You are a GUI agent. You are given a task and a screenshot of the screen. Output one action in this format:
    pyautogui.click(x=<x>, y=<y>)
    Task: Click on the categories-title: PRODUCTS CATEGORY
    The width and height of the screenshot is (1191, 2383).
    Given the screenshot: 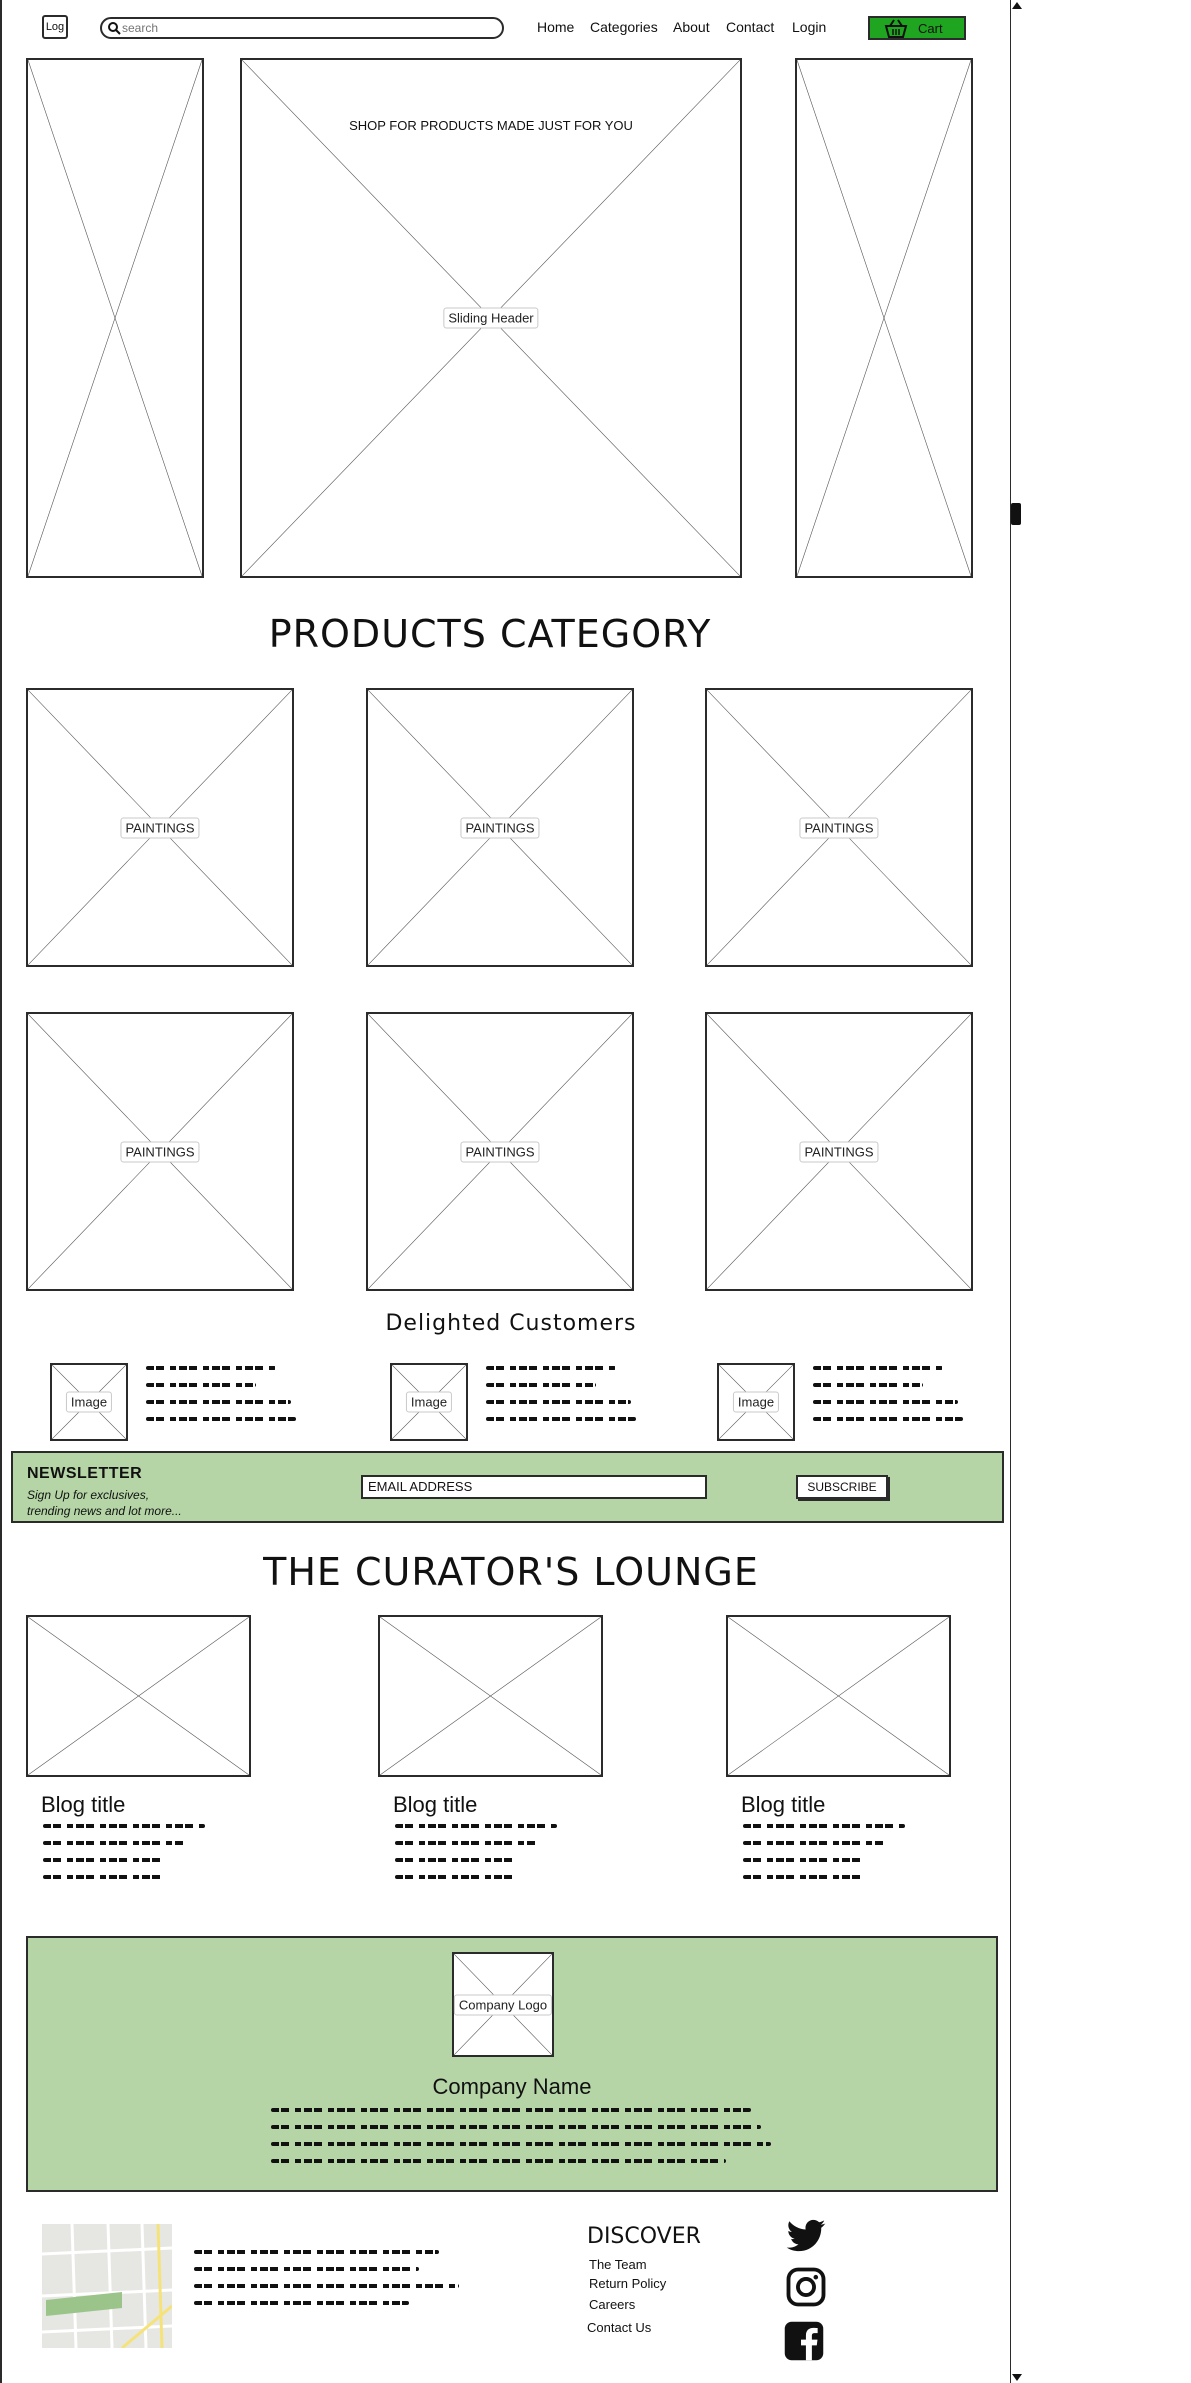 What is the action you would take?
    pyautogui.click(x=490, y=634)
    